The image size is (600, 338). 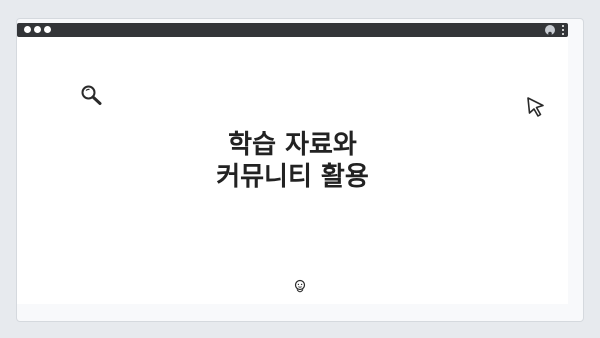 What do you see at coordinates (562, 30) in the screenshot?
I see `more-vertical-icon` at bounding box center [562, 30].